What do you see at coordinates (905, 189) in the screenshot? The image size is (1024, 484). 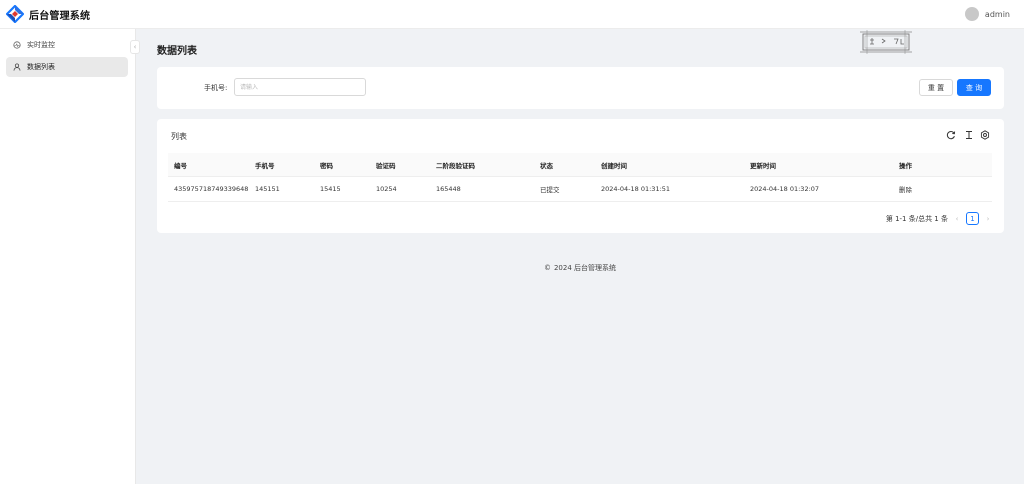 I see `delete-link: 删除` at bounding box center [905, 189].